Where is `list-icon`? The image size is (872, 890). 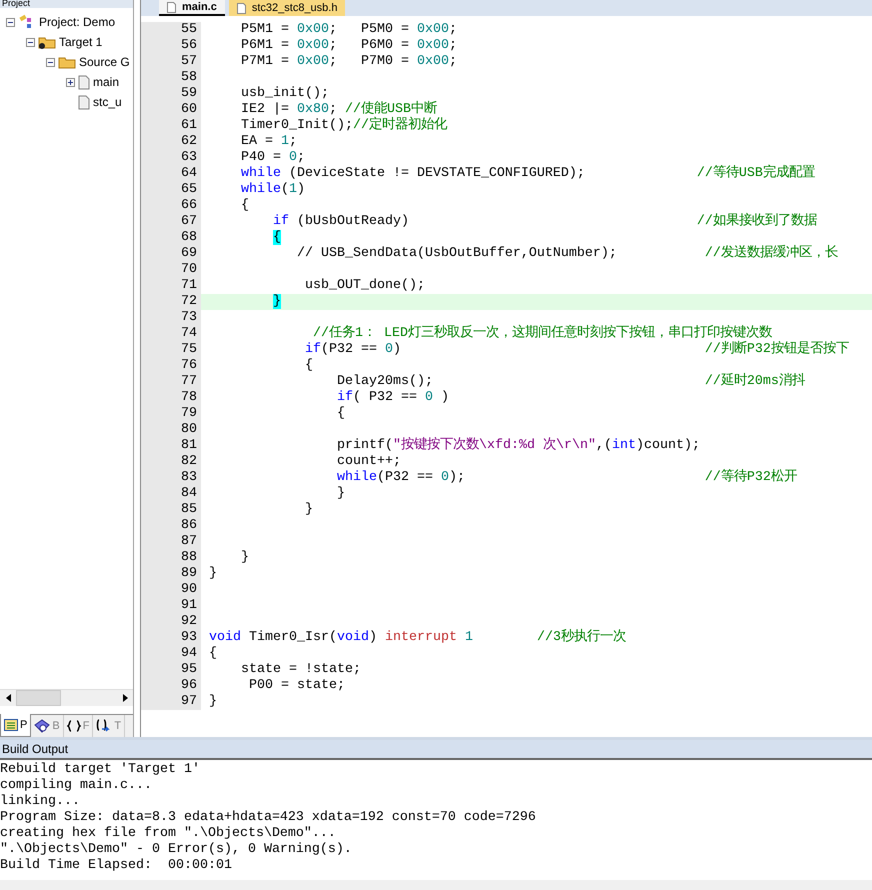
list-icon is located at coordinates (11, 725).